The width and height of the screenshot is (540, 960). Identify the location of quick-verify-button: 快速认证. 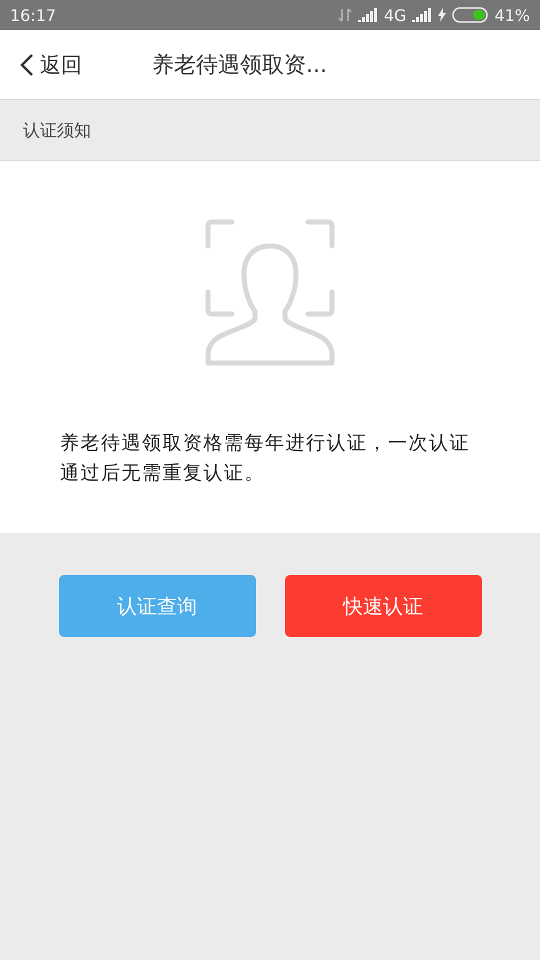
(383, 606).